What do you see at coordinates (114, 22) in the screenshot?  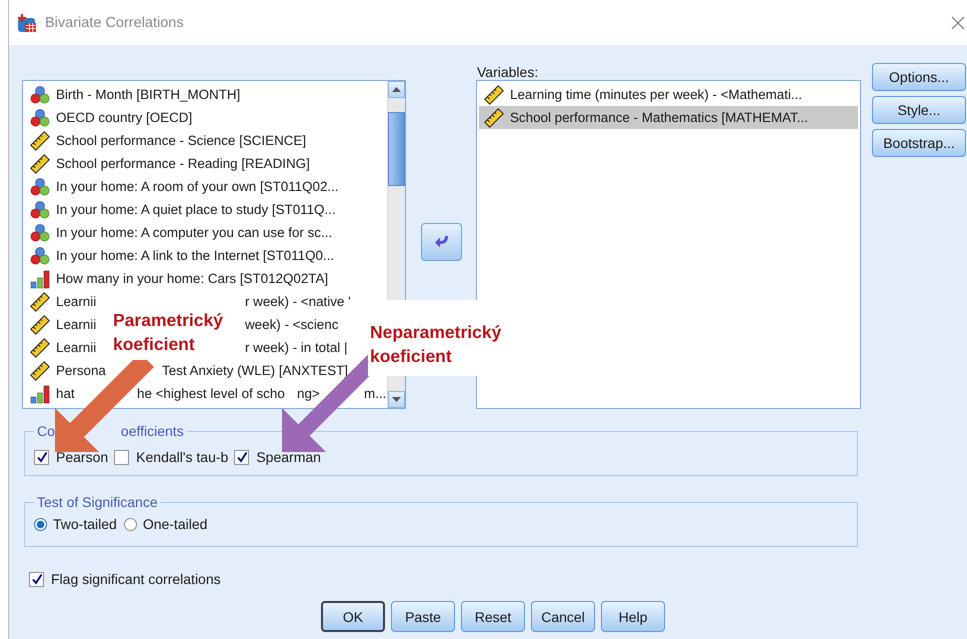 I see `window-title: Bivariate Correlations` at bounding box center [114, 22].